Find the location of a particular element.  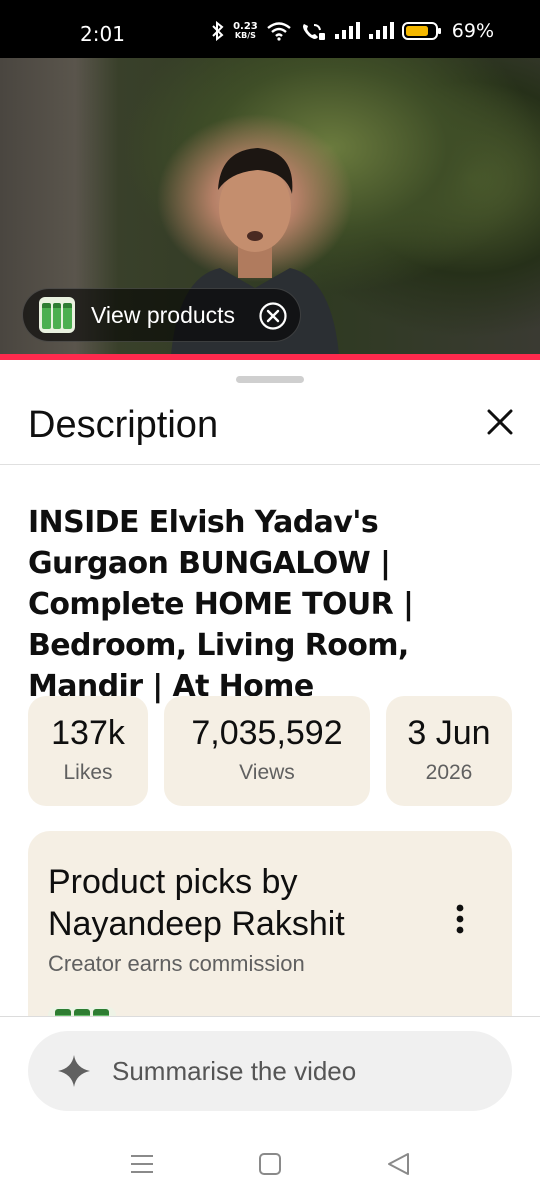

signal-icon is located at coordinates (347, 30).